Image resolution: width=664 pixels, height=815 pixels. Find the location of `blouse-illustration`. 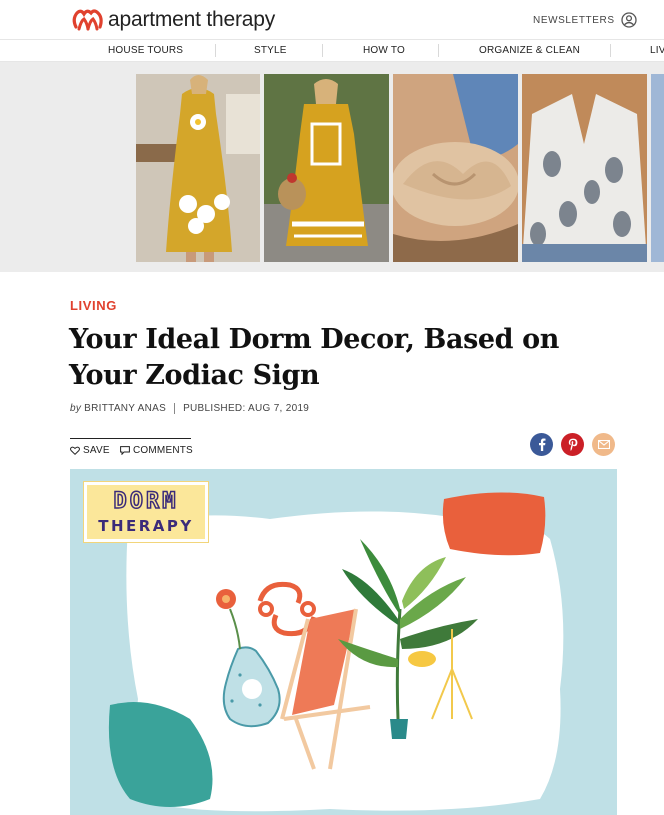

blouse-illustration is located at coordinates (584, 168).